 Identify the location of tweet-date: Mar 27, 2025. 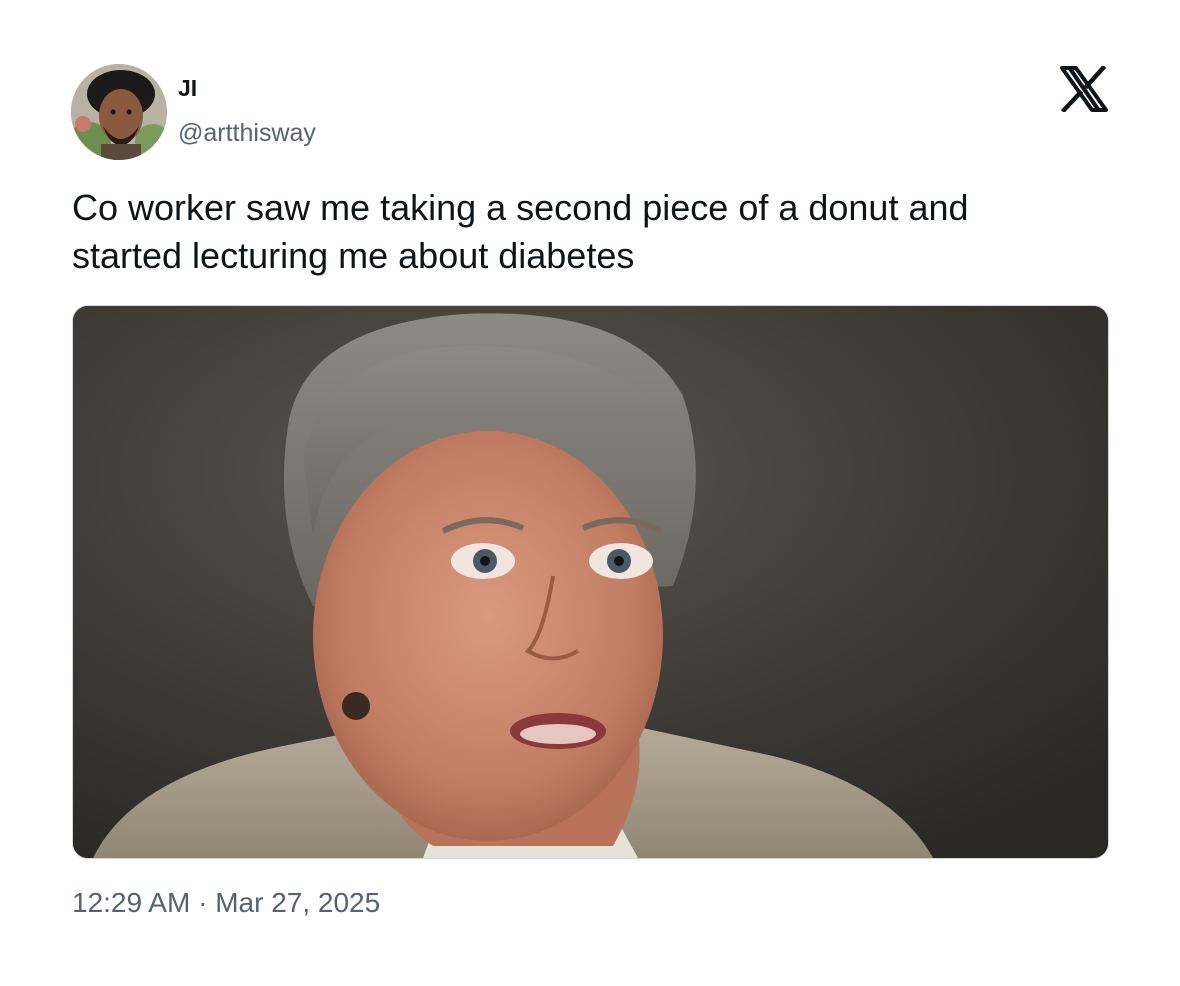
(297, 902).